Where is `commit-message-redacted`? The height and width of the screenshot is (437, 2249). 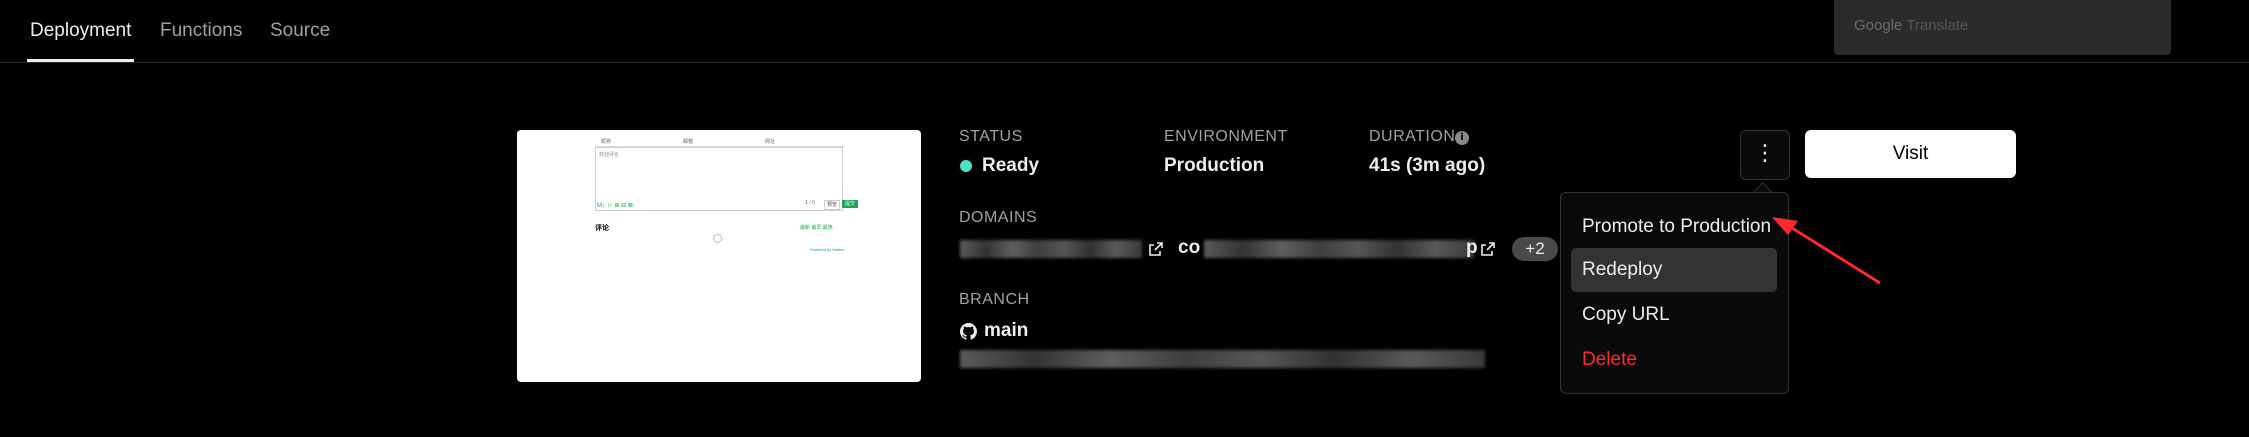 commit-message-redacted is located at coordinates (1222, 359).